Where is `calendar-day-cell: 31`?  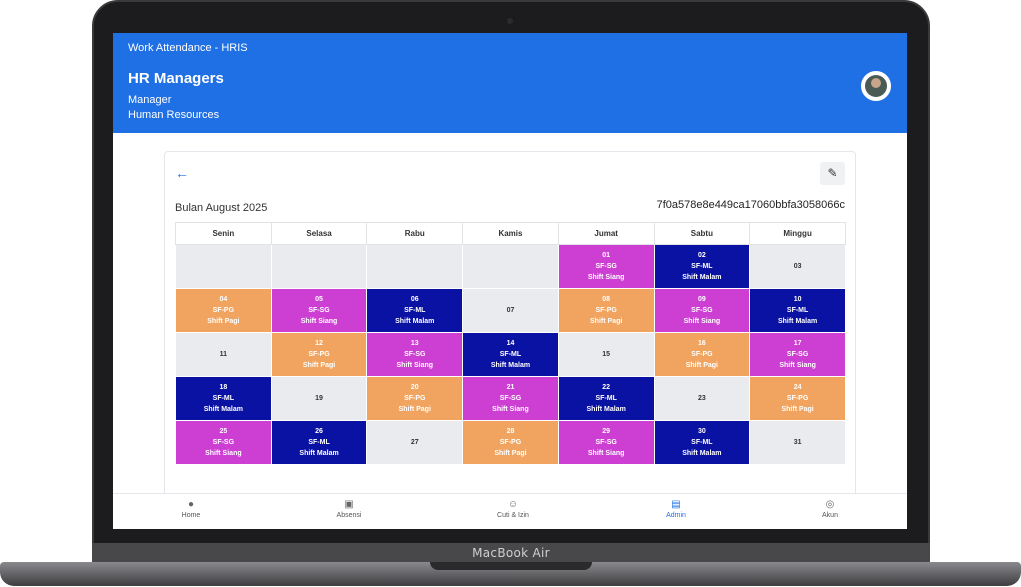
calendar-day-cell: 31 is located at coordinates (797, 442).